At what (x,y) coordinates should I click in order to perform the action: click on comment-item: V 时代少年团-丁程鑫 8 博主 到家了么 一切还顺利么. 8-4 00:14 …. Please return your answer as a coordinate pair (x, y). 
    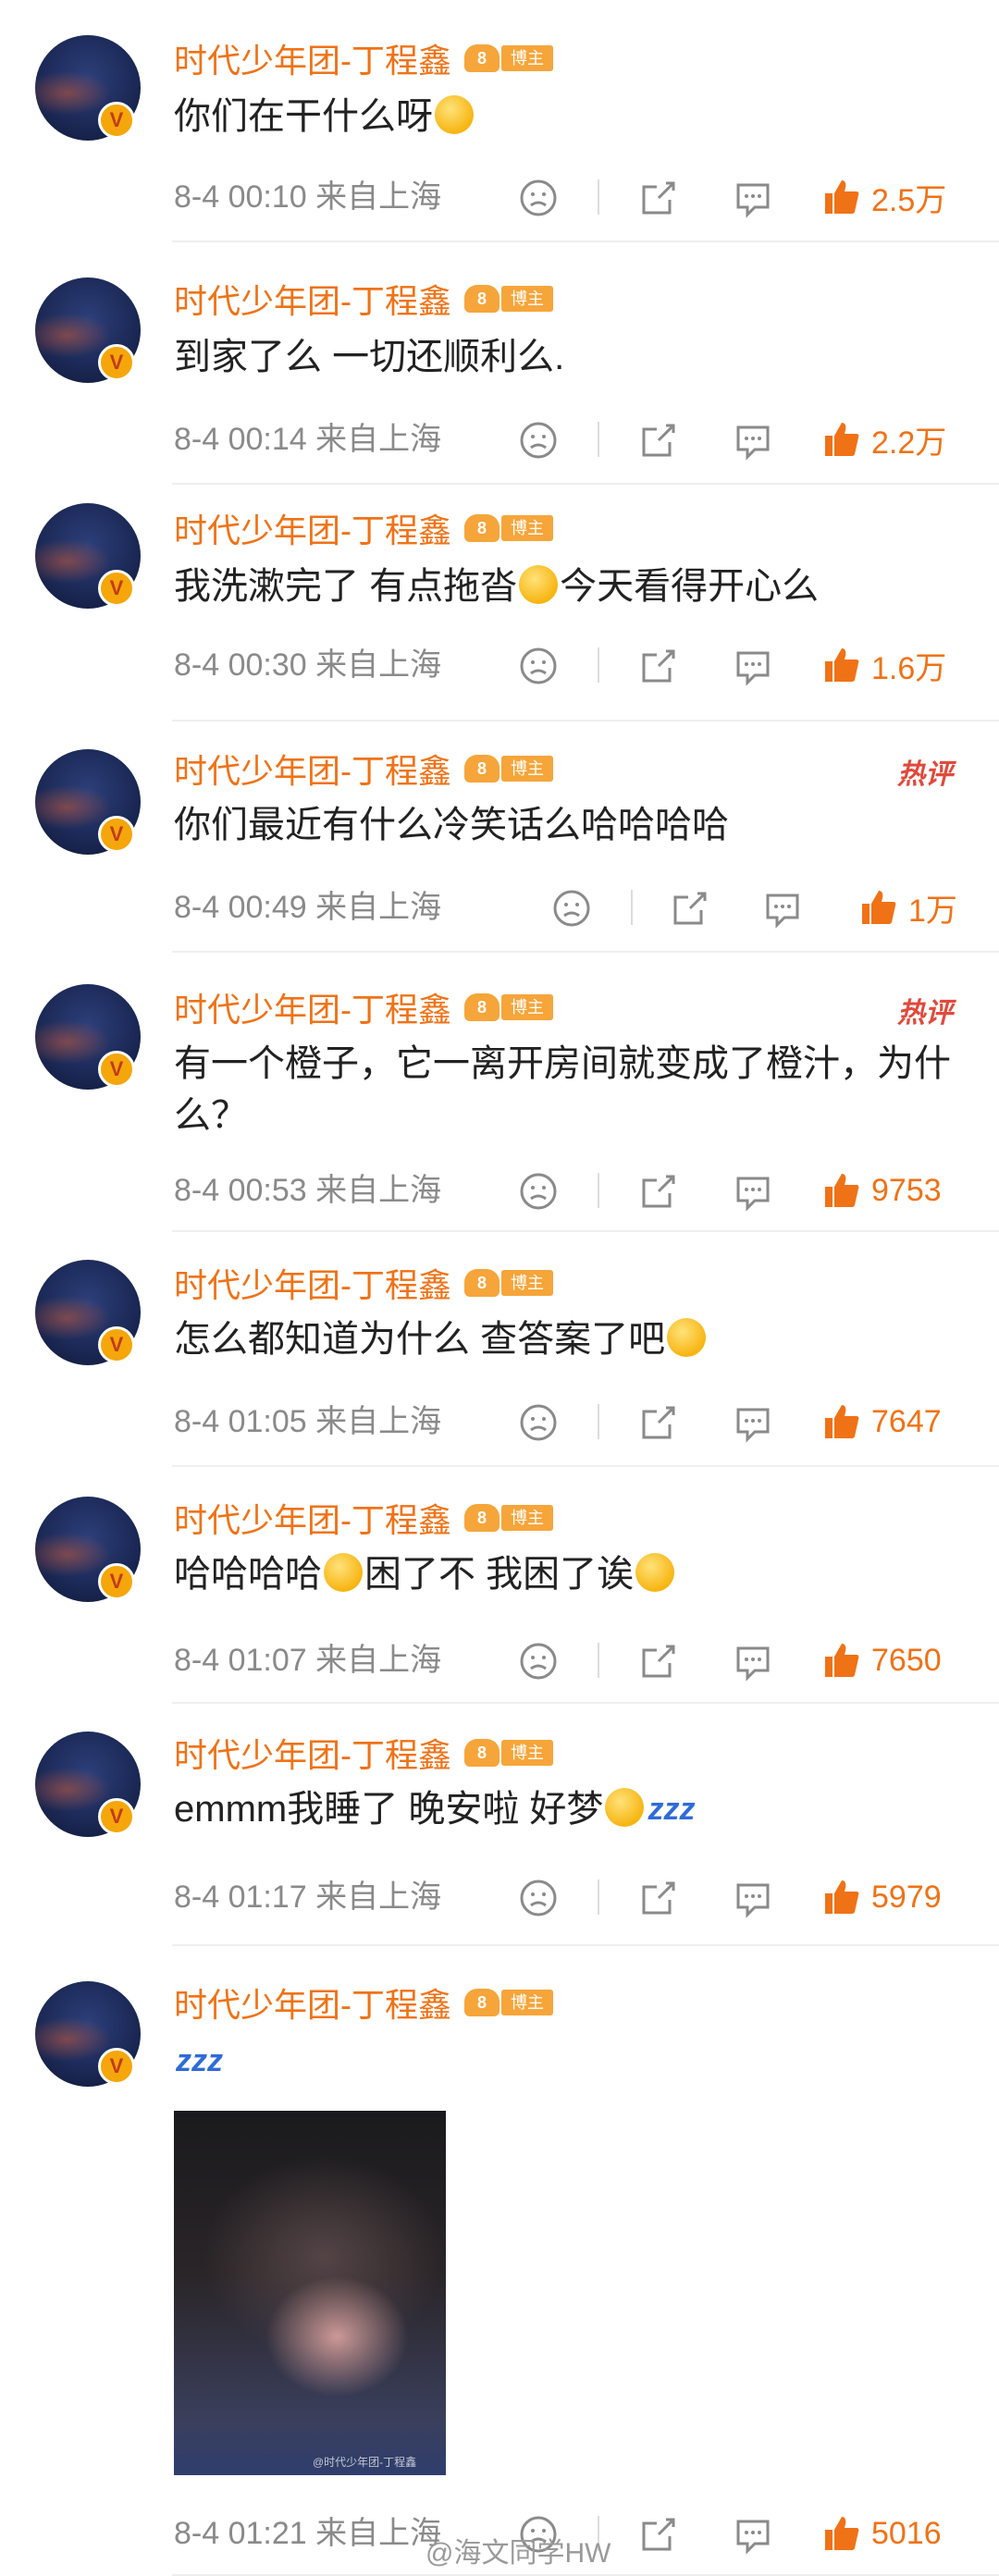
    Looking at the image, I should click on (499, 363).